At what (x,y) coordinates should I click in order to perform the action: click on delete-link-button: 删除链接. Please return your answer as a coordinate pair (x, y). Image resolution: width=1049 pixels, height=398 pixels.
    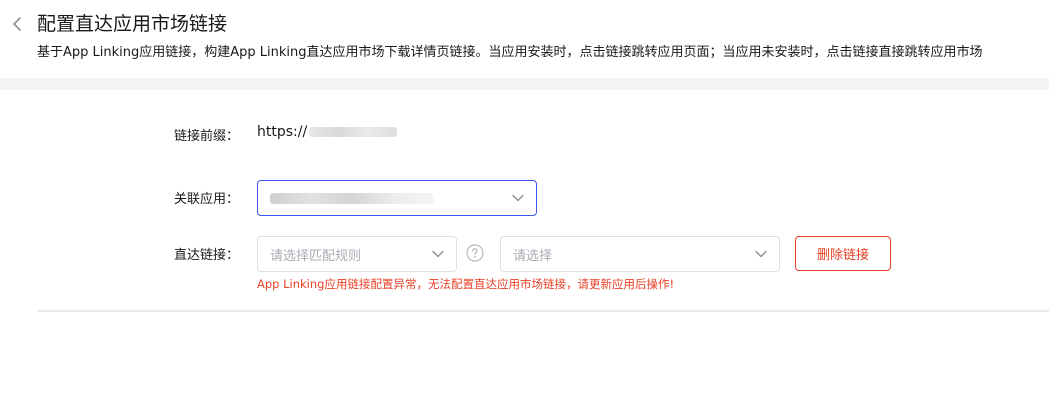
    Looking at the image, I should click on (843, 253).